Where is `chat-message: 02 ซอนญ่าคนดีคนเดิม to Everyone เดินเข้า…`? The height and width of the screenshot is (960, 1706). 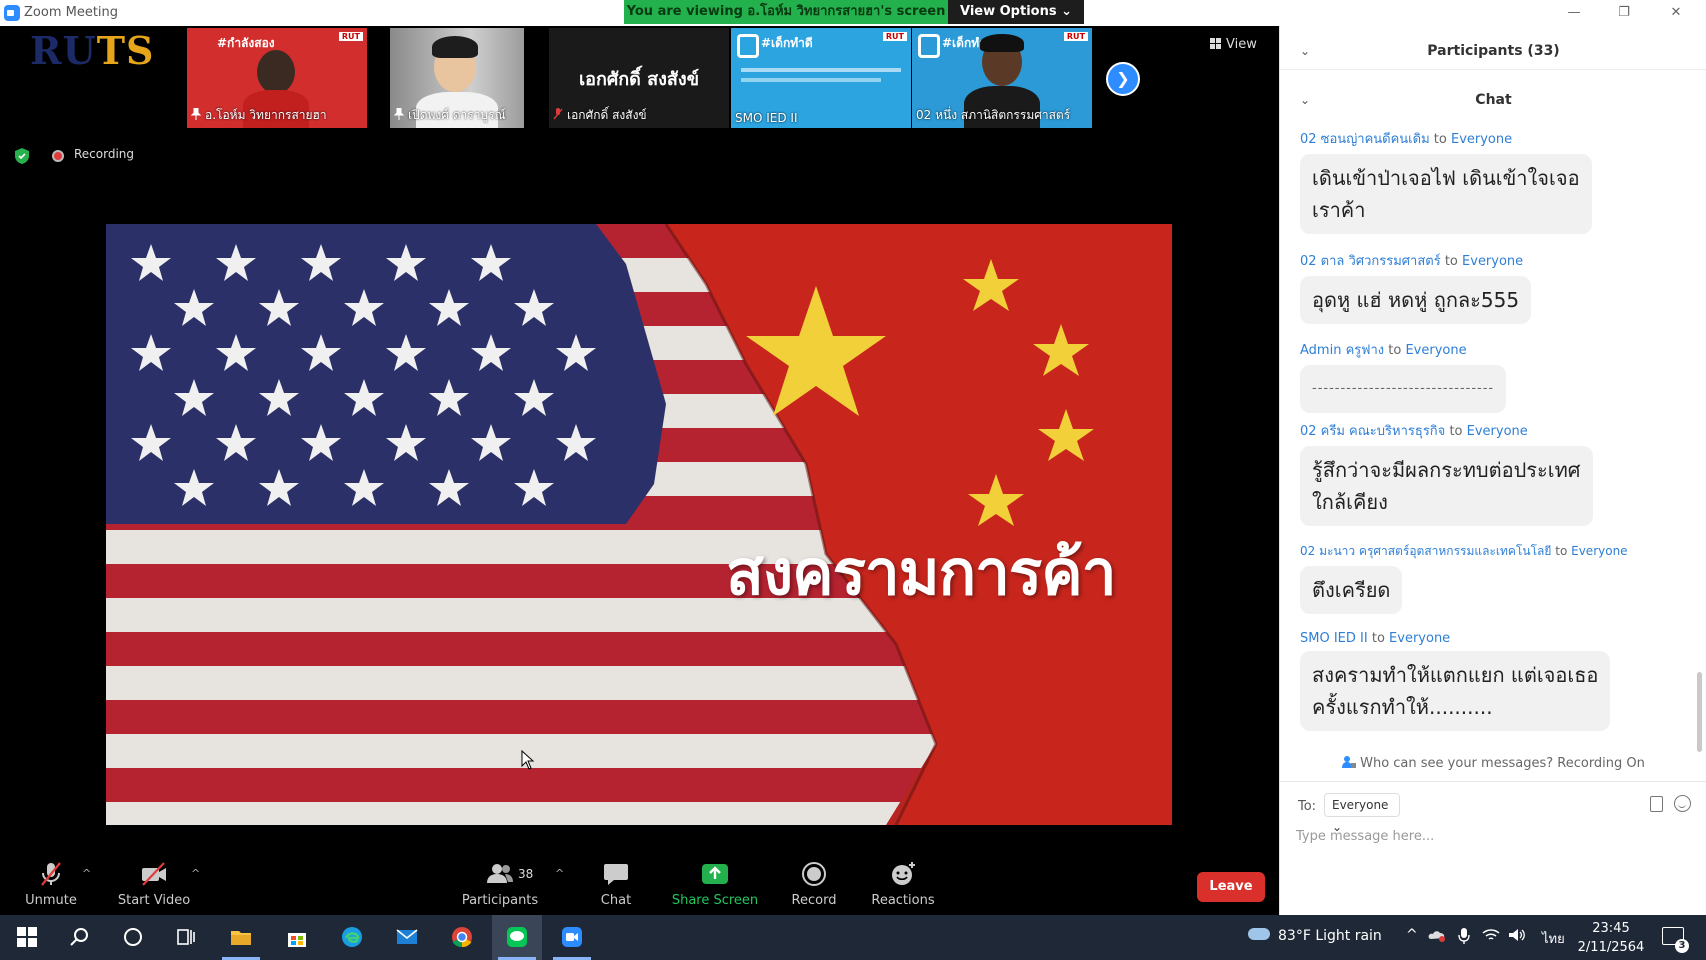 chat-message: 02 ซอนญ่าคนดีคนเดิม to Everyone เดินเข้า… is located at coordinates (1446, 181).